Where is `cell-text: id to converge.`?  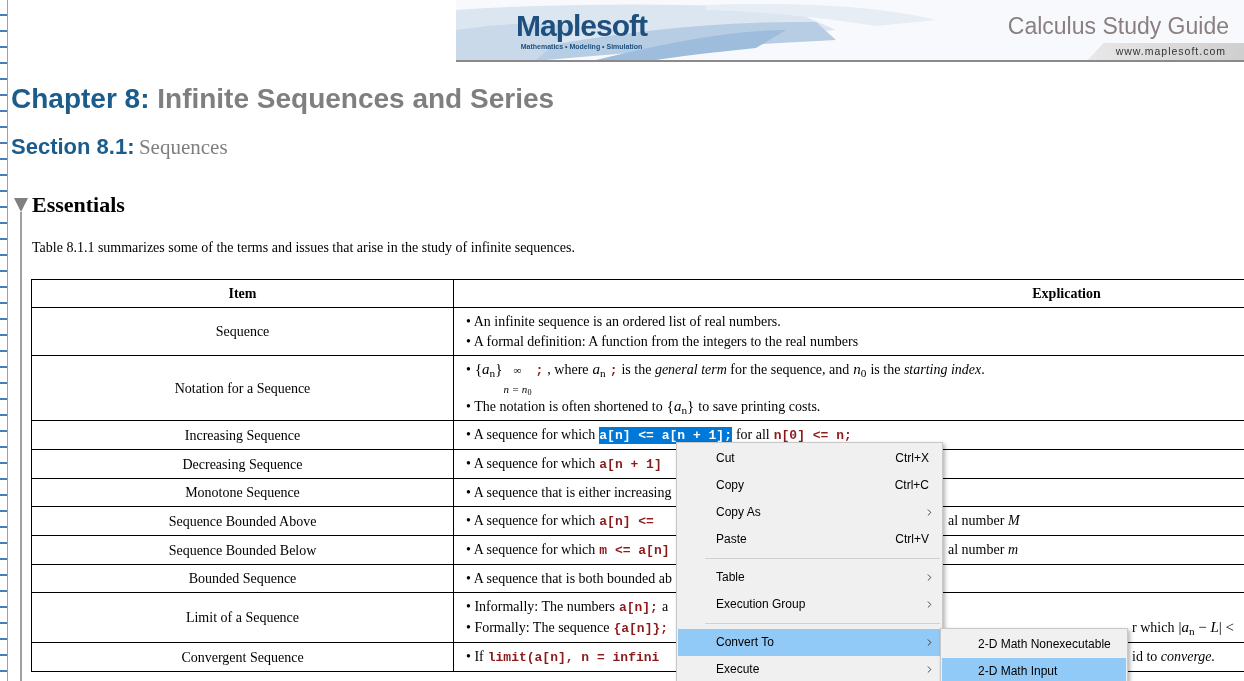 cell-text: id to converge. is located at coordinates (1174, 656).